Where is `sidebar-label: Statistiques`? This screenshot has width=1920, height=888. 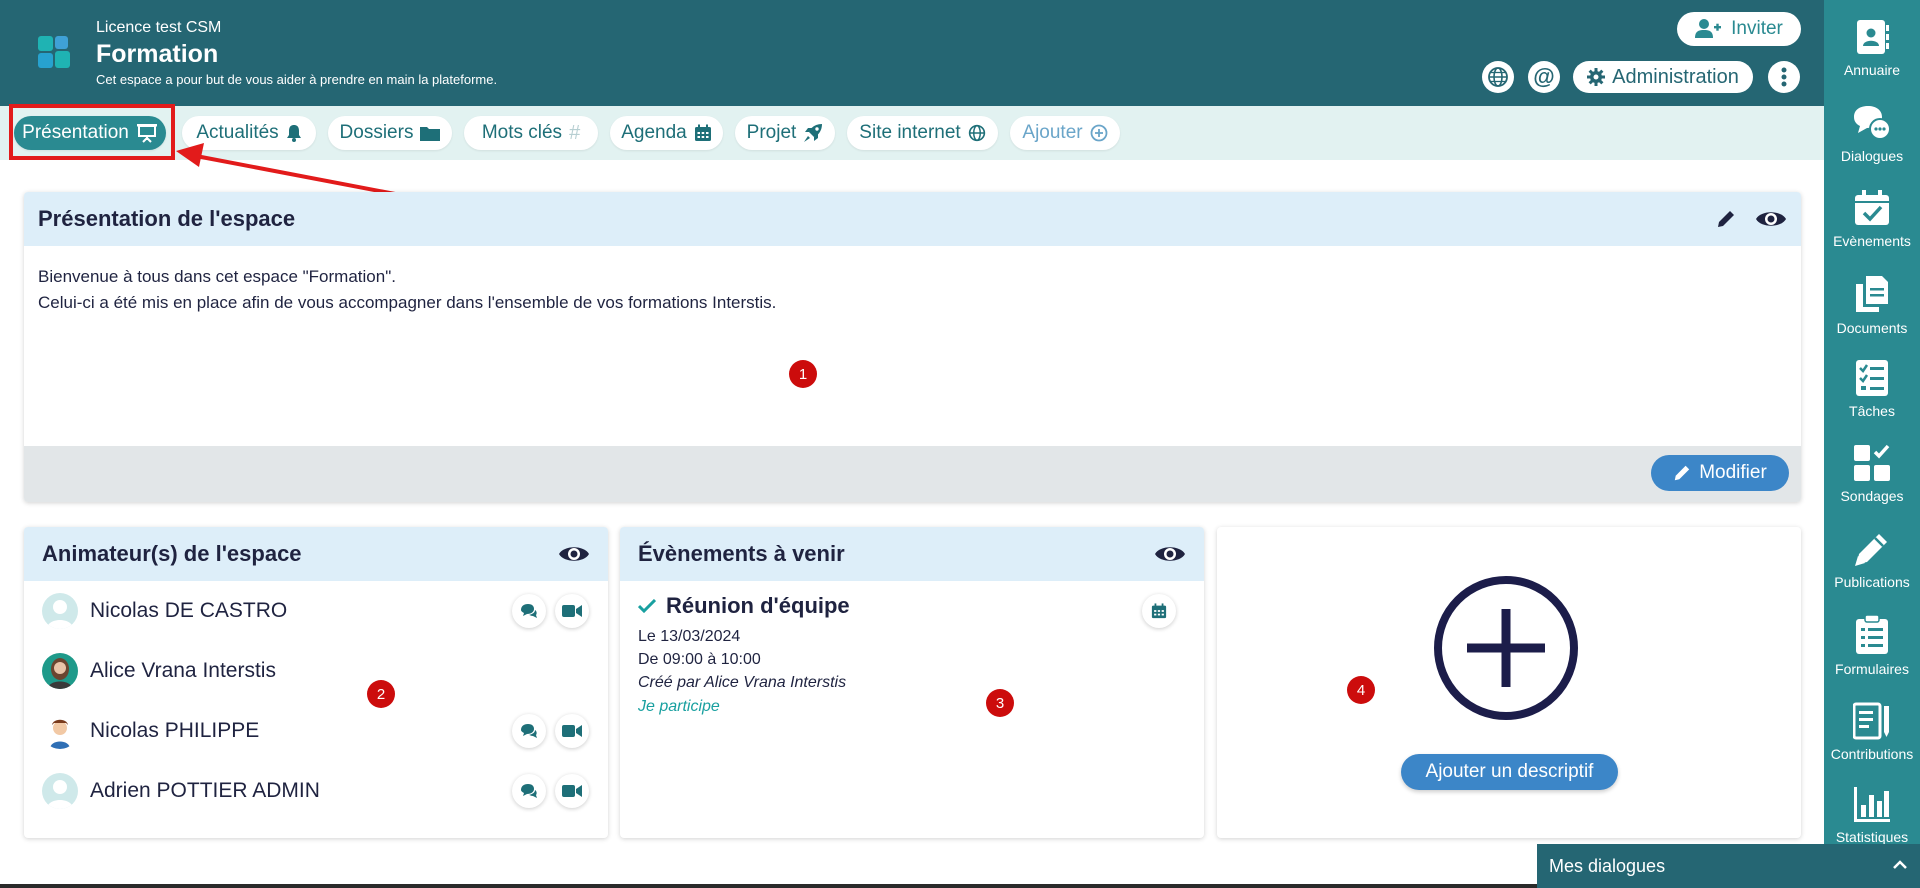 sidebar-label: Statistiques is located at coordinates (1872, 837).